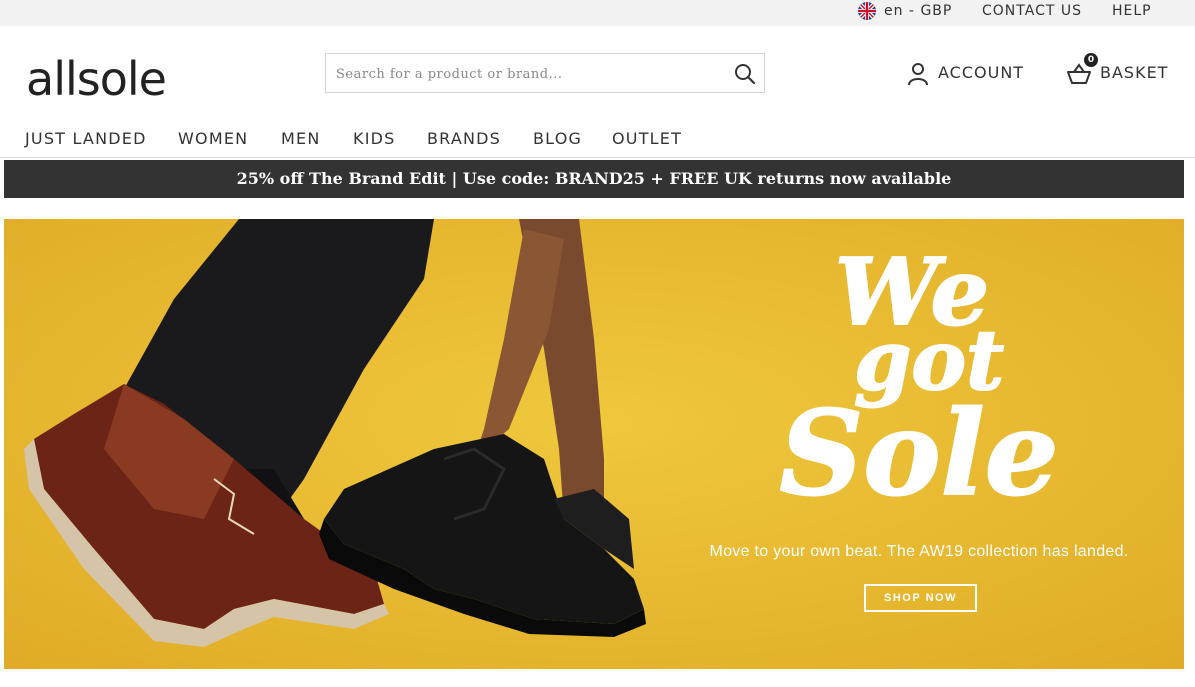  I want to click on site-header: allsole ACCOUNT 0 BASKET, so click(597, 74).